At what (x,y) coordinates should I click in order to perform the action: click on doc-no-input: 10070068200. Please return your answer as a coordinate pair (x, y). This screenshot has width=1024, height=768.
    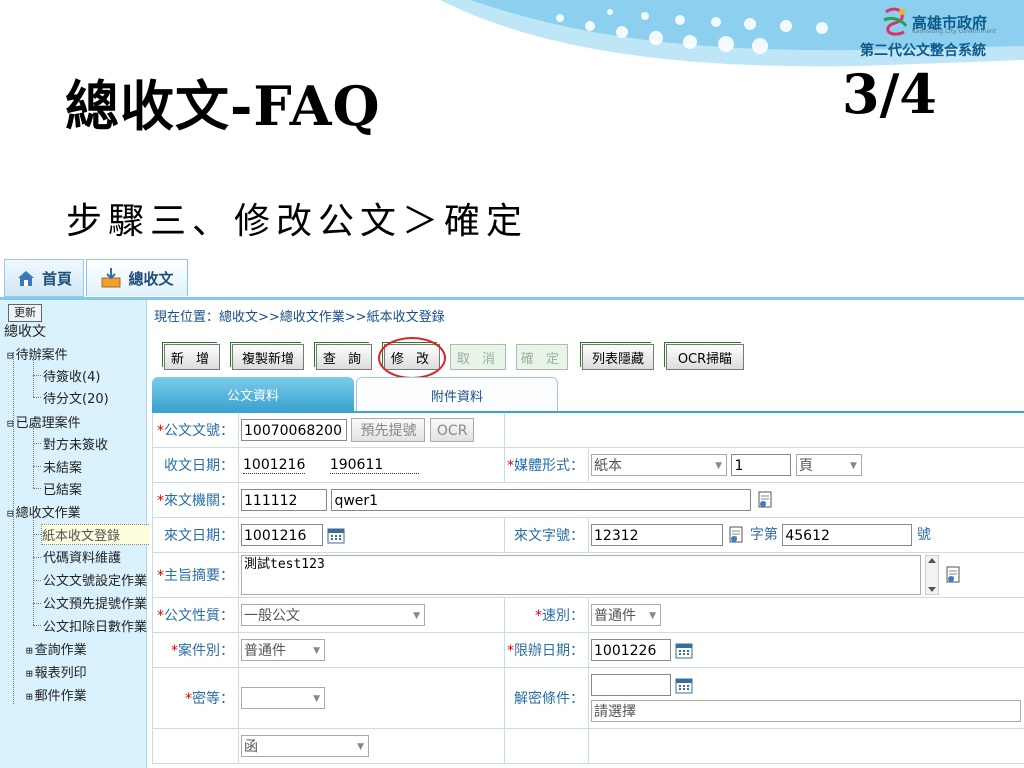
    Looking at the image, I should click on (294, 430).